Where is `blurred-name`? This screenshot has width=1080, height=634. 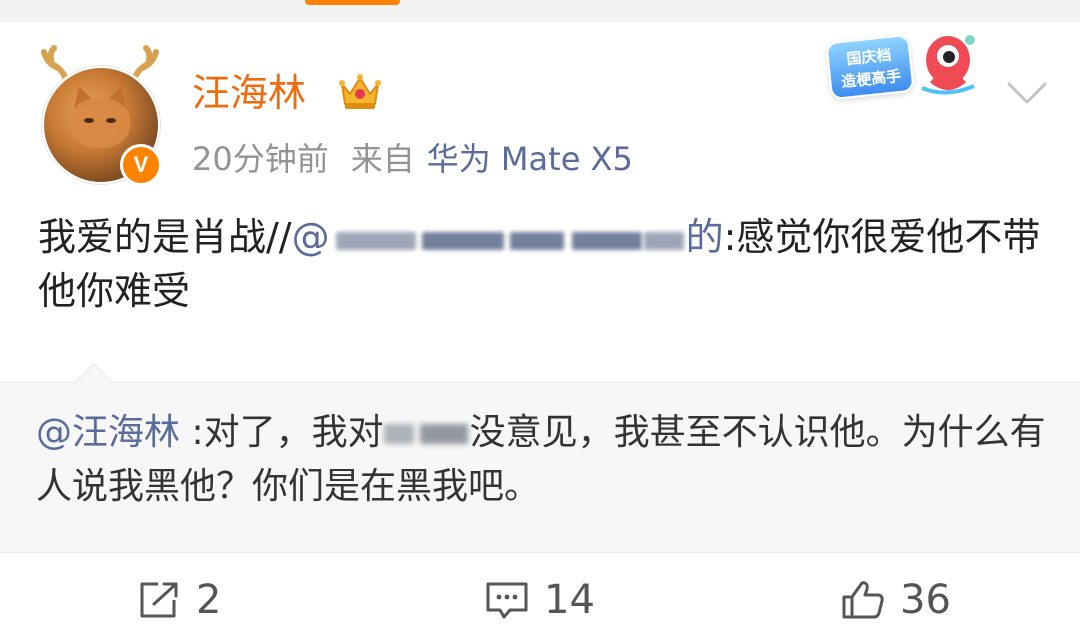 blurred-name is located at coordinates (426, 434).